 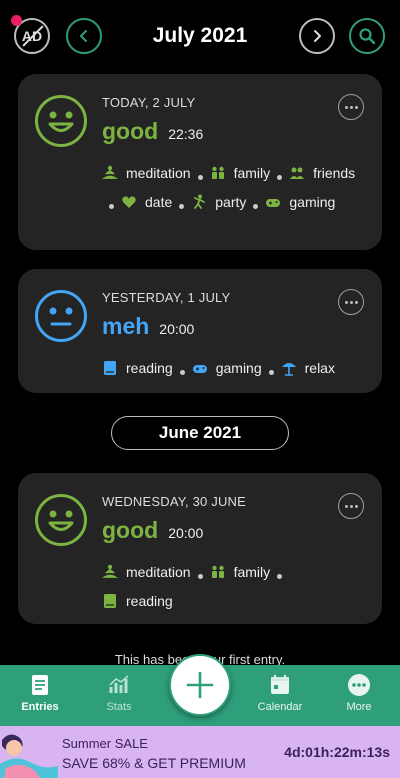 I want to click on mood-label: meh, so click(x=126, y=326).